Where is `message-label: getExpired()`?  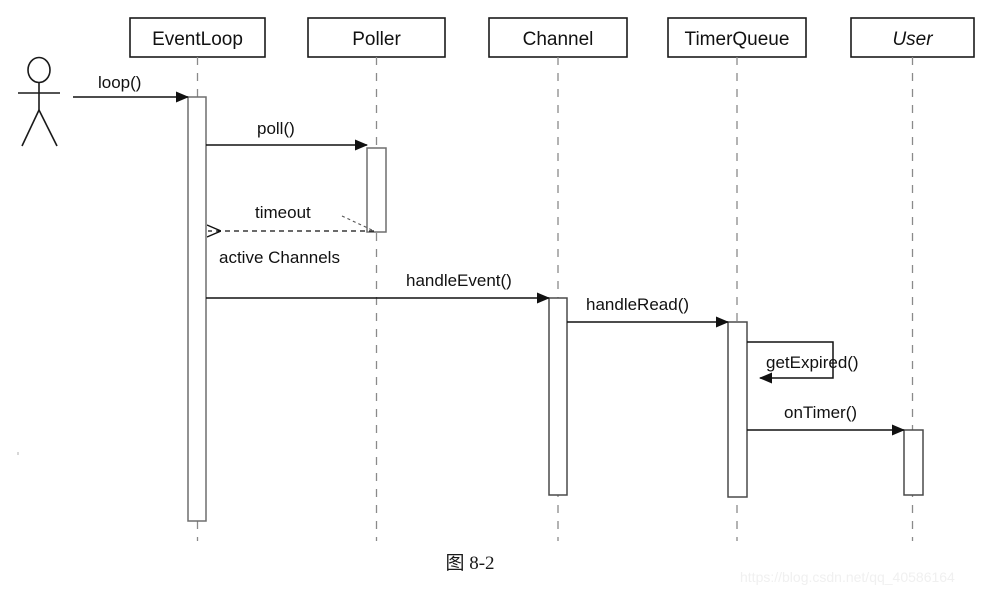
message-label: getExpired() is located at coordinates (812, 362).